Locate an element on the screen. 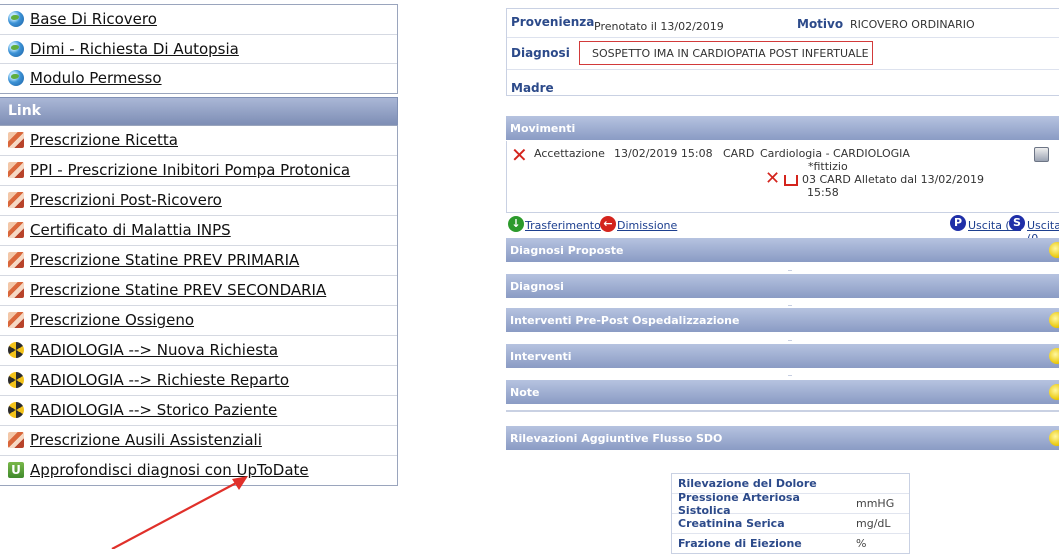  section-interventi: Interventi is located at coordinates (782, 356).